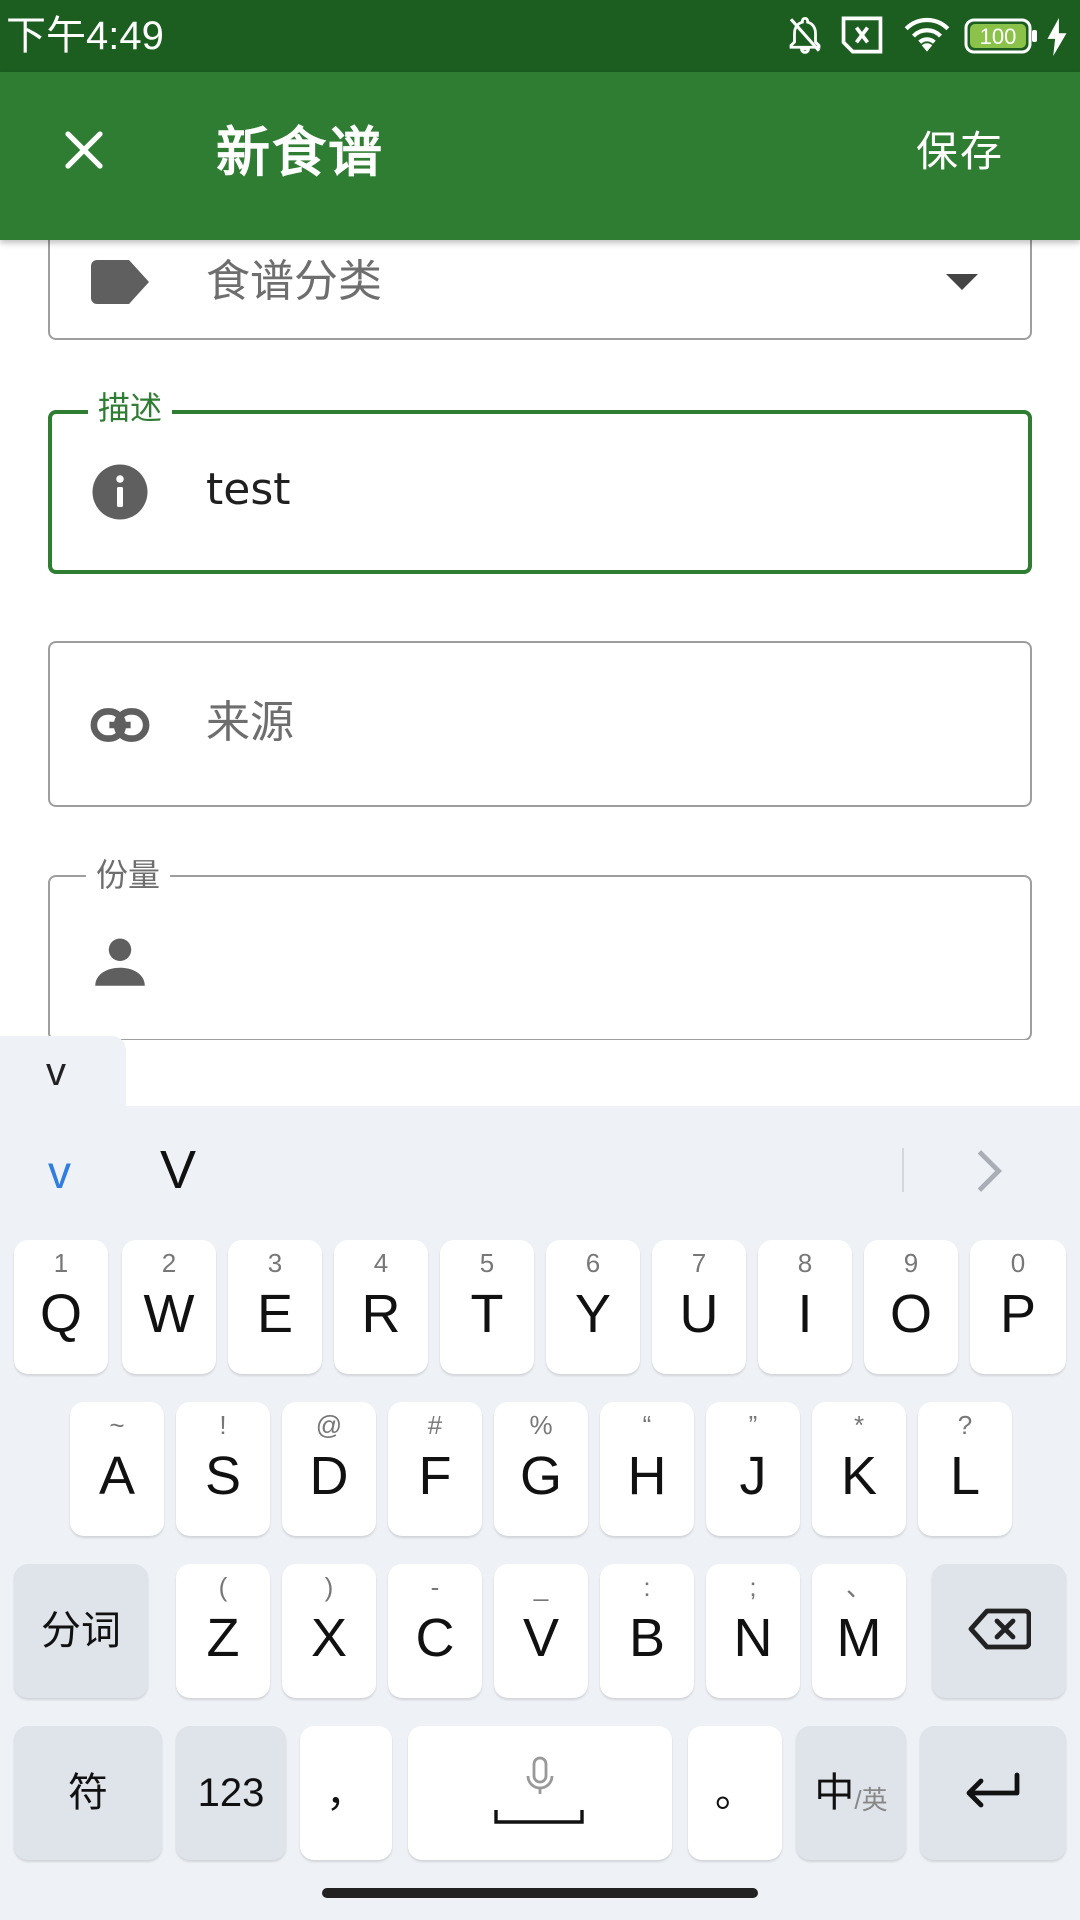 The height and width of the screenshot is (1920, 1080). I want to click on composing-text: v, so click(63, 1072).